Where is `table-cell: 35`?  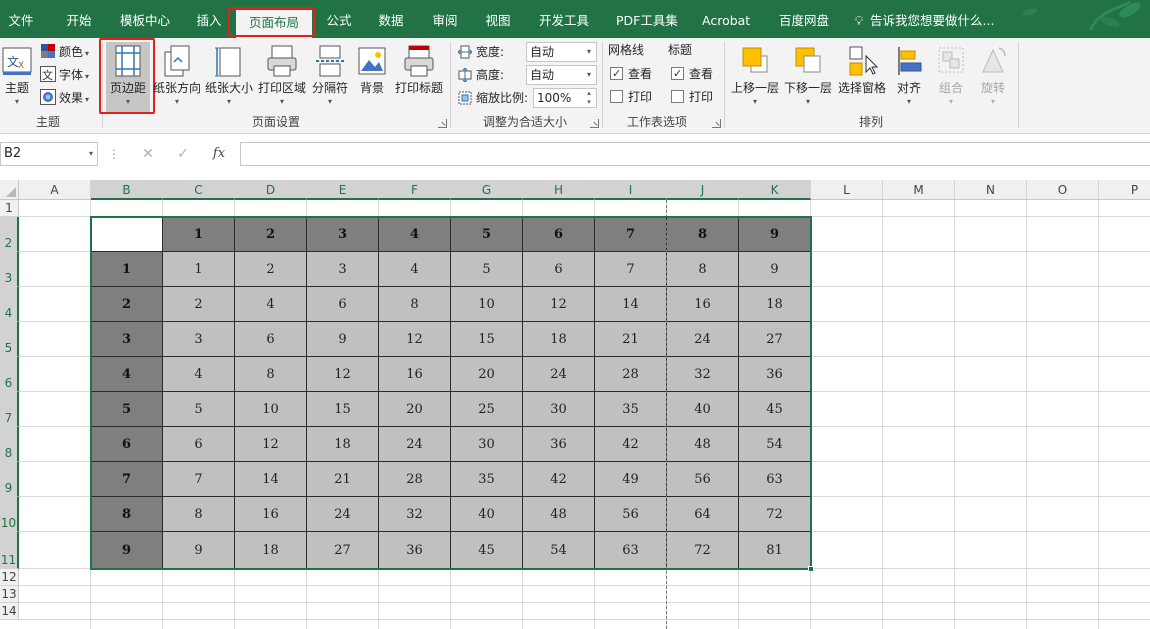
table-cell: 35 is located at coordinates (487, 479).